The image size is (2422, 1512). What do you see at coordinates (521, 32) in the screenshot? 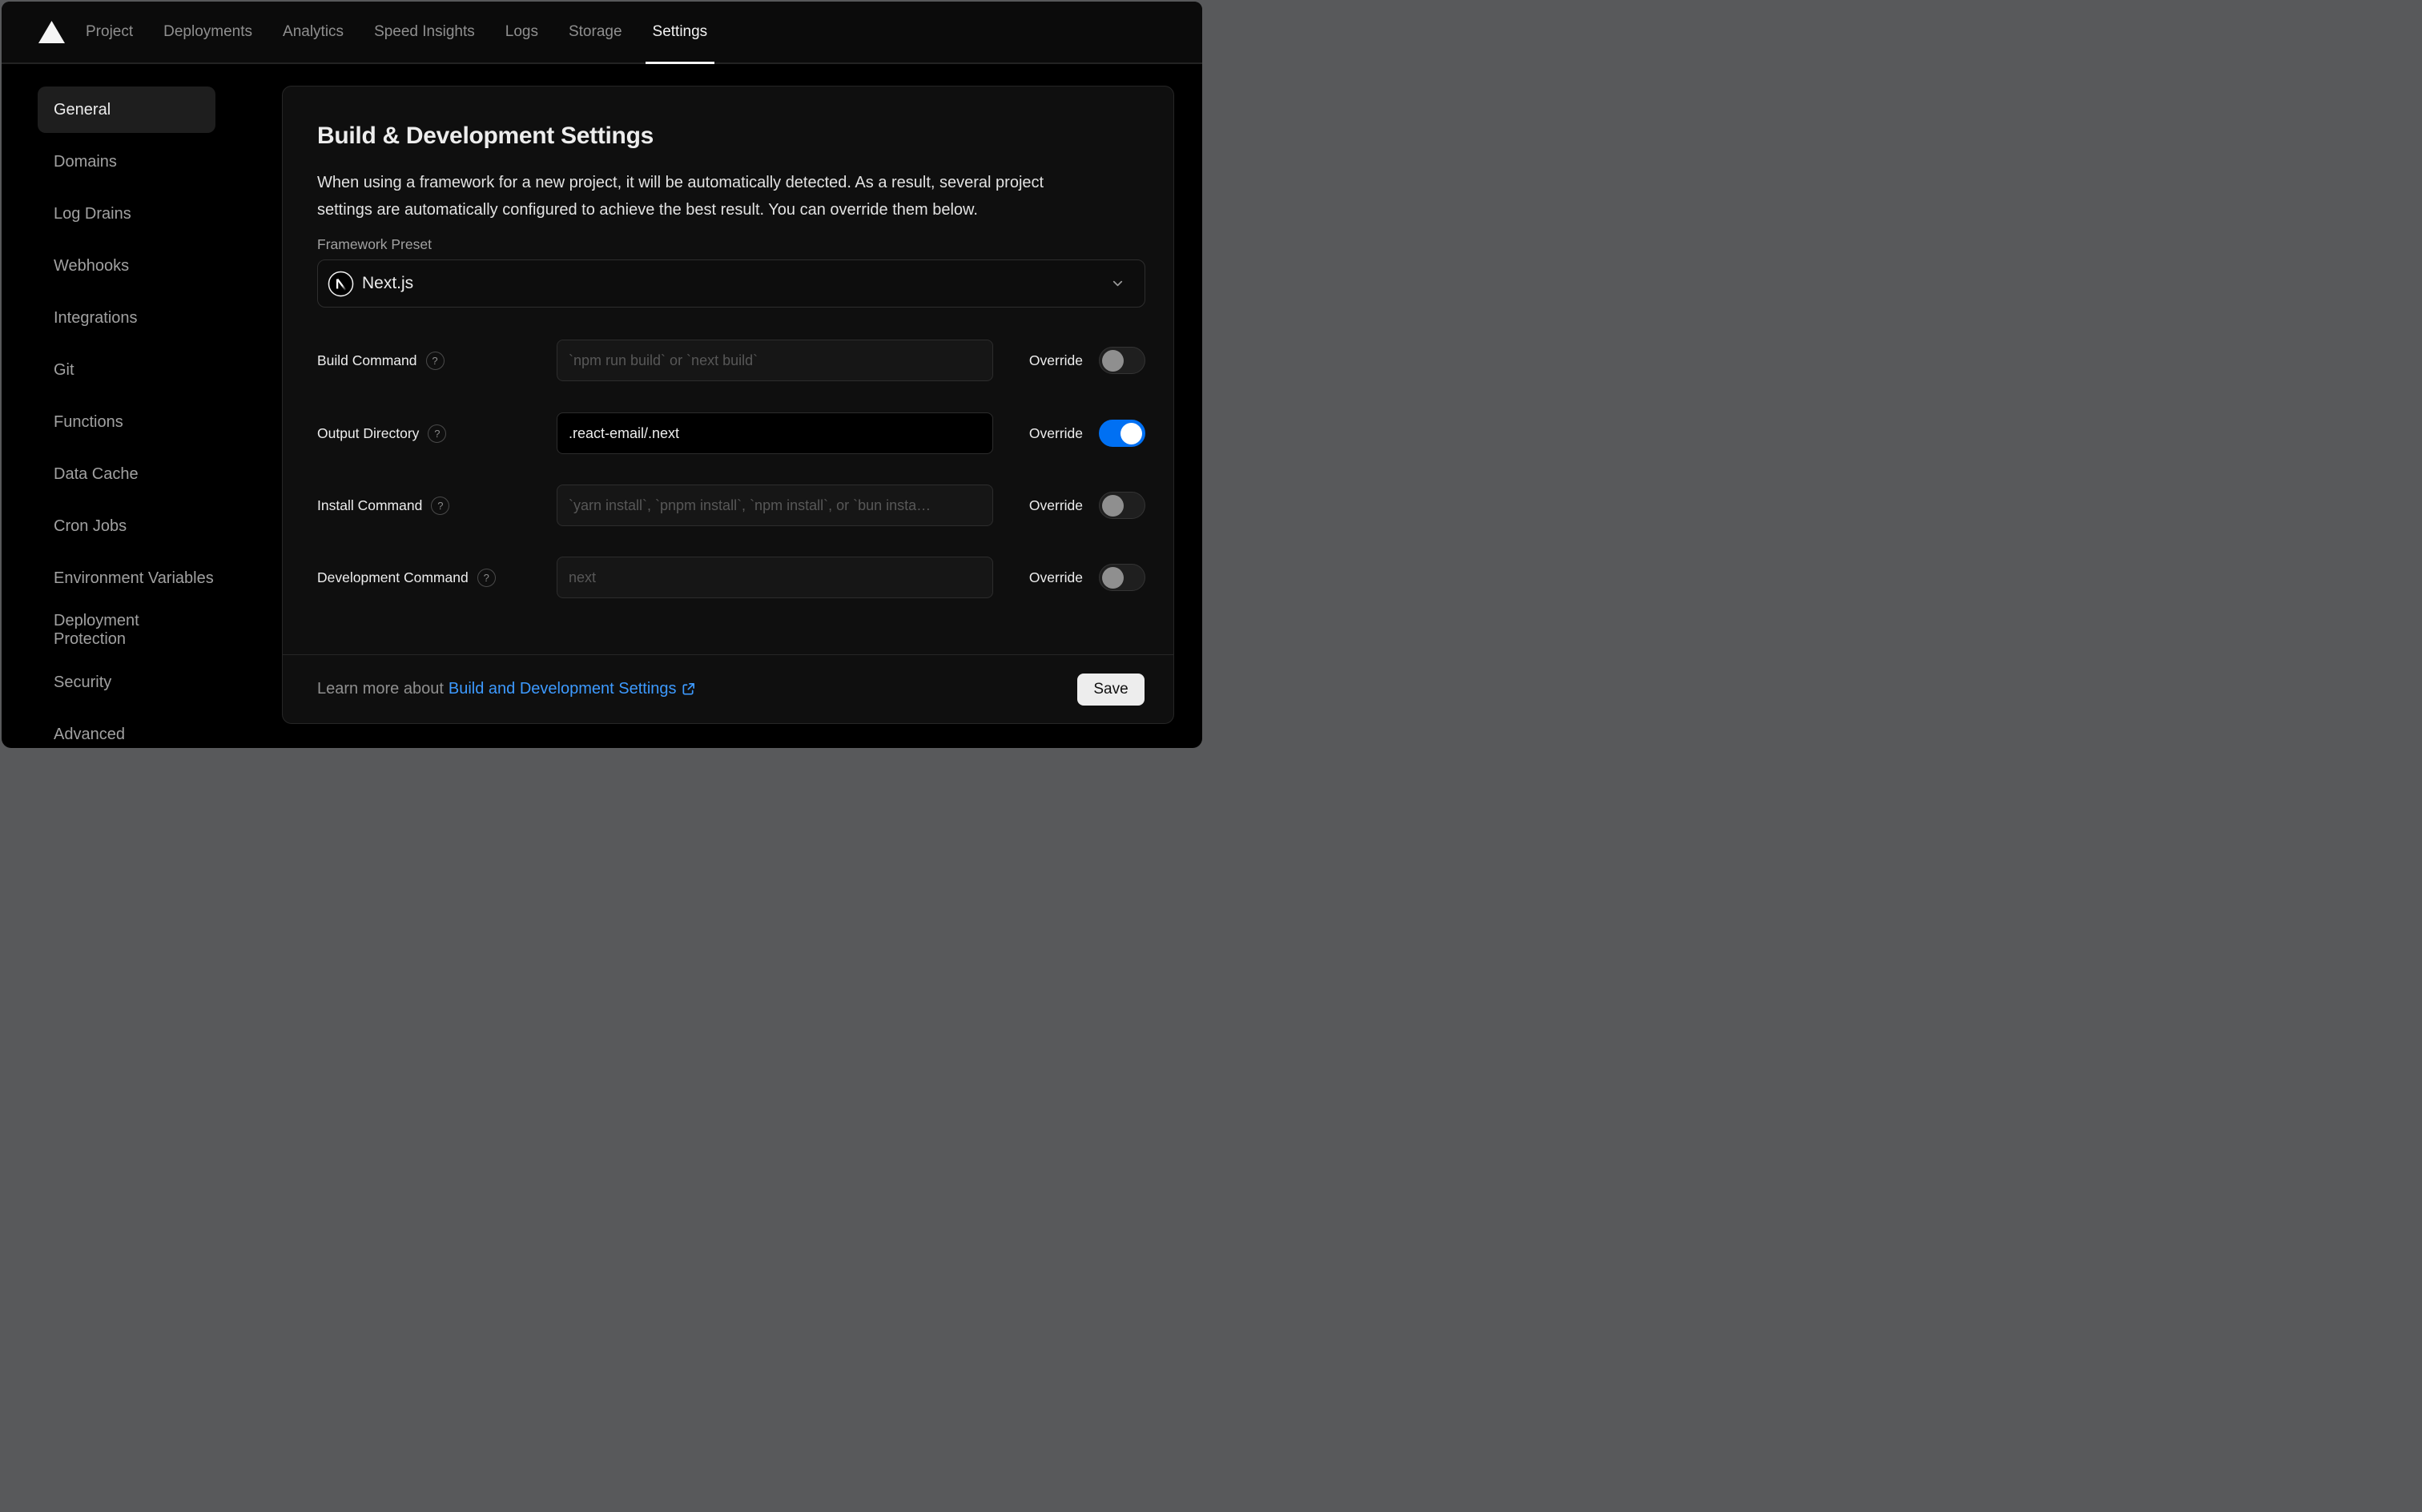
I see `tab-logs: Logs` at bounding box center [521, 32].